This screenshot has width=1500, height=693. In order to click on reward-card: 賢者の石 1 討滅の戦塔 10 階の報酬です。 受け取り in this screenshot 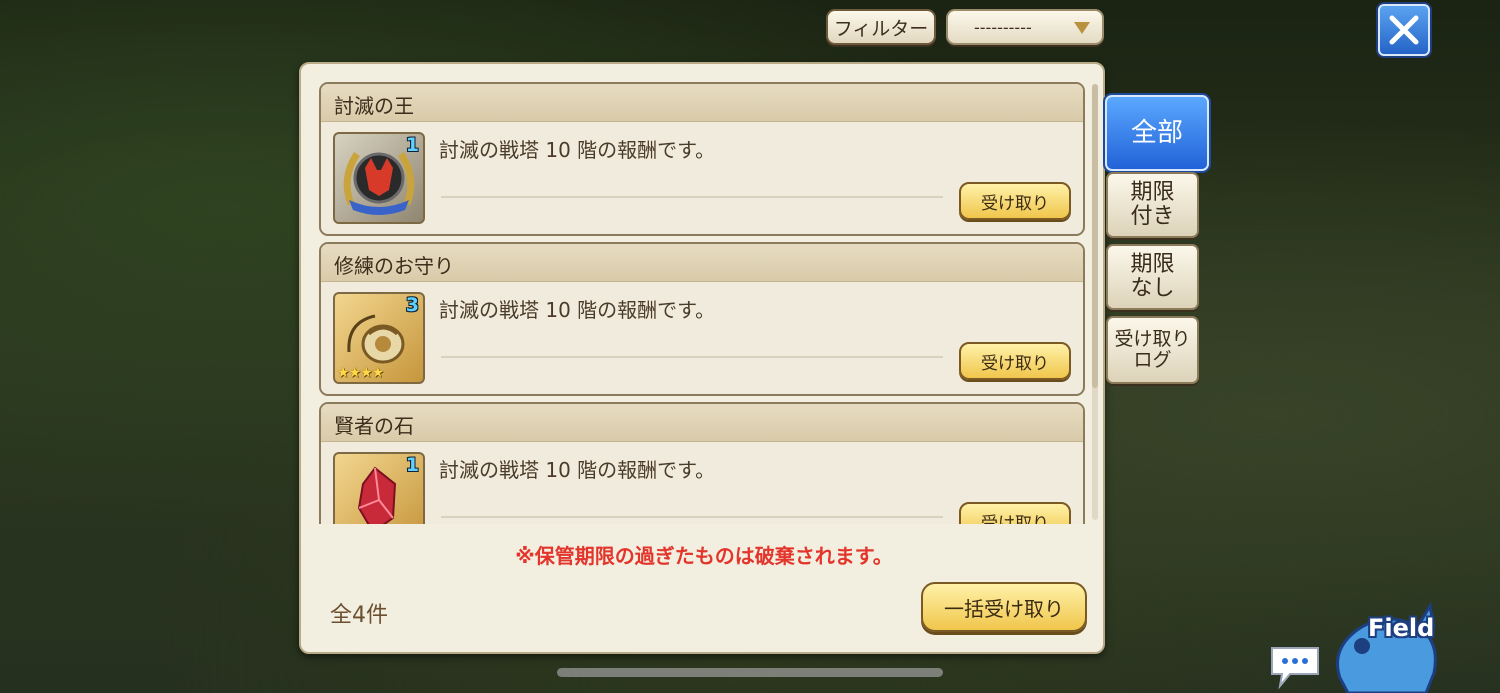, I will do `click(702, 463)`.